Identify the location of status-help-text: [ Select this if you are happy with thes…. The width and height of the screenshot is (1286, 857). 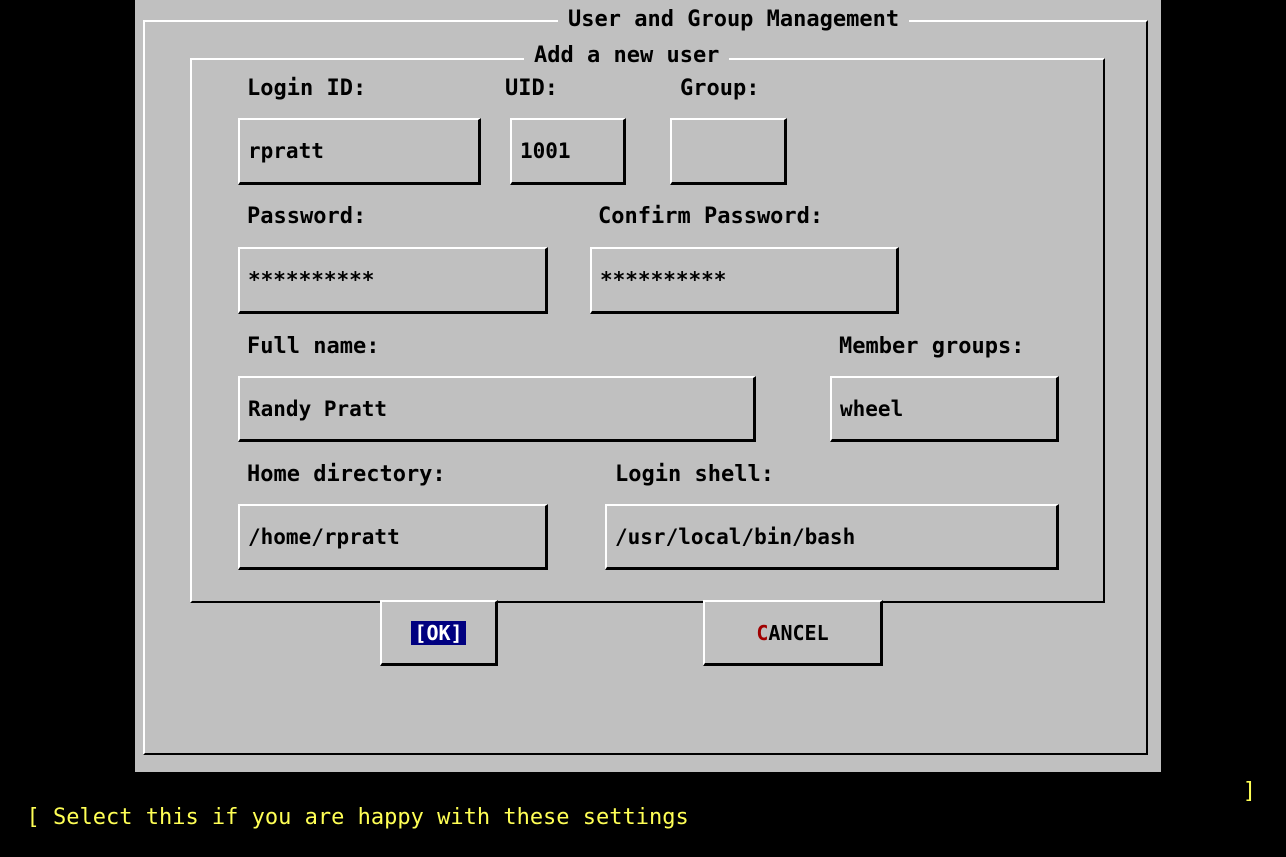
(357, 817).